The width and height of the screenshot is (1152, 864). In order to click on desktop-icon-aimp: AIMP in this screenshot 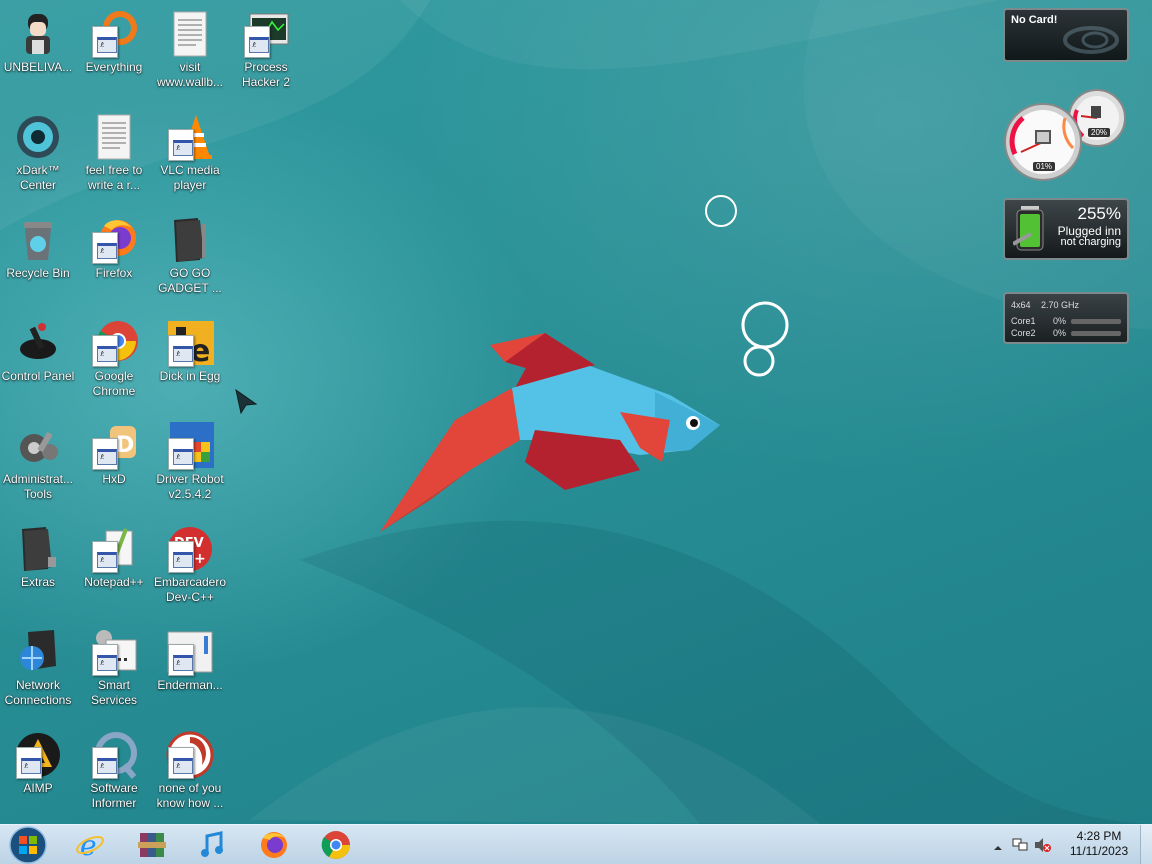, I will do `click(38, 774)`.